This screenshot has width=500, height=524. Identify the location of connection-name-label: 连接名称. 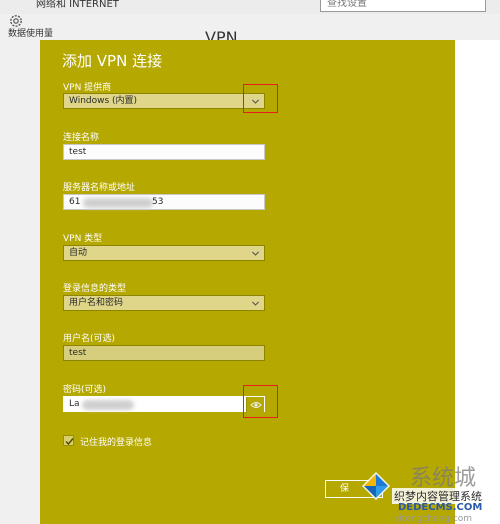
(81, 138).